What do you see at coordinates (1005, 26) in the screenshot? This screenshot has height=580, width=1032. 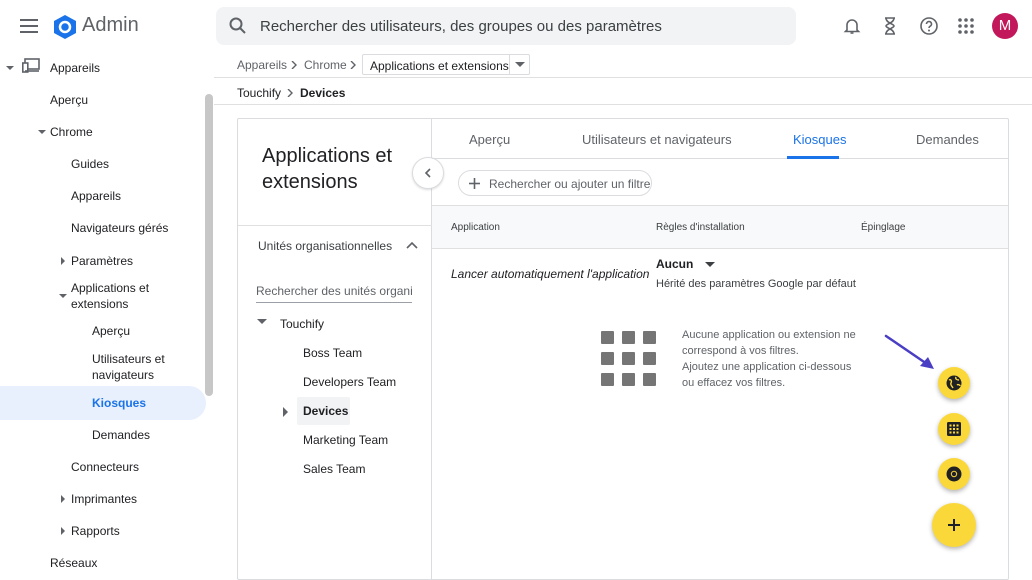 I see `user-avatar: M` at bounding box center [1005, 26].